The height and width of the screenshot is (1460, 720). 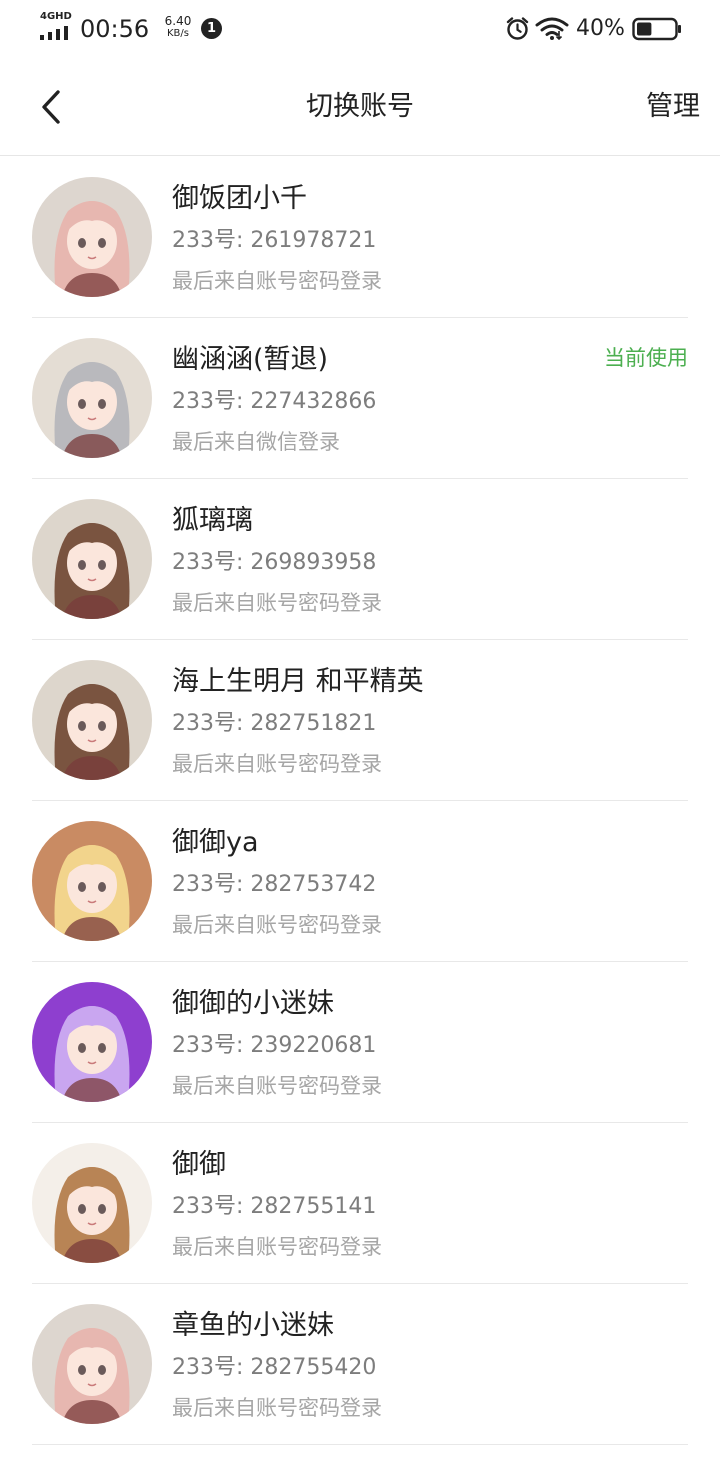 I want to click on network-speed-unit: KB/s, so click(x=178, y=33).